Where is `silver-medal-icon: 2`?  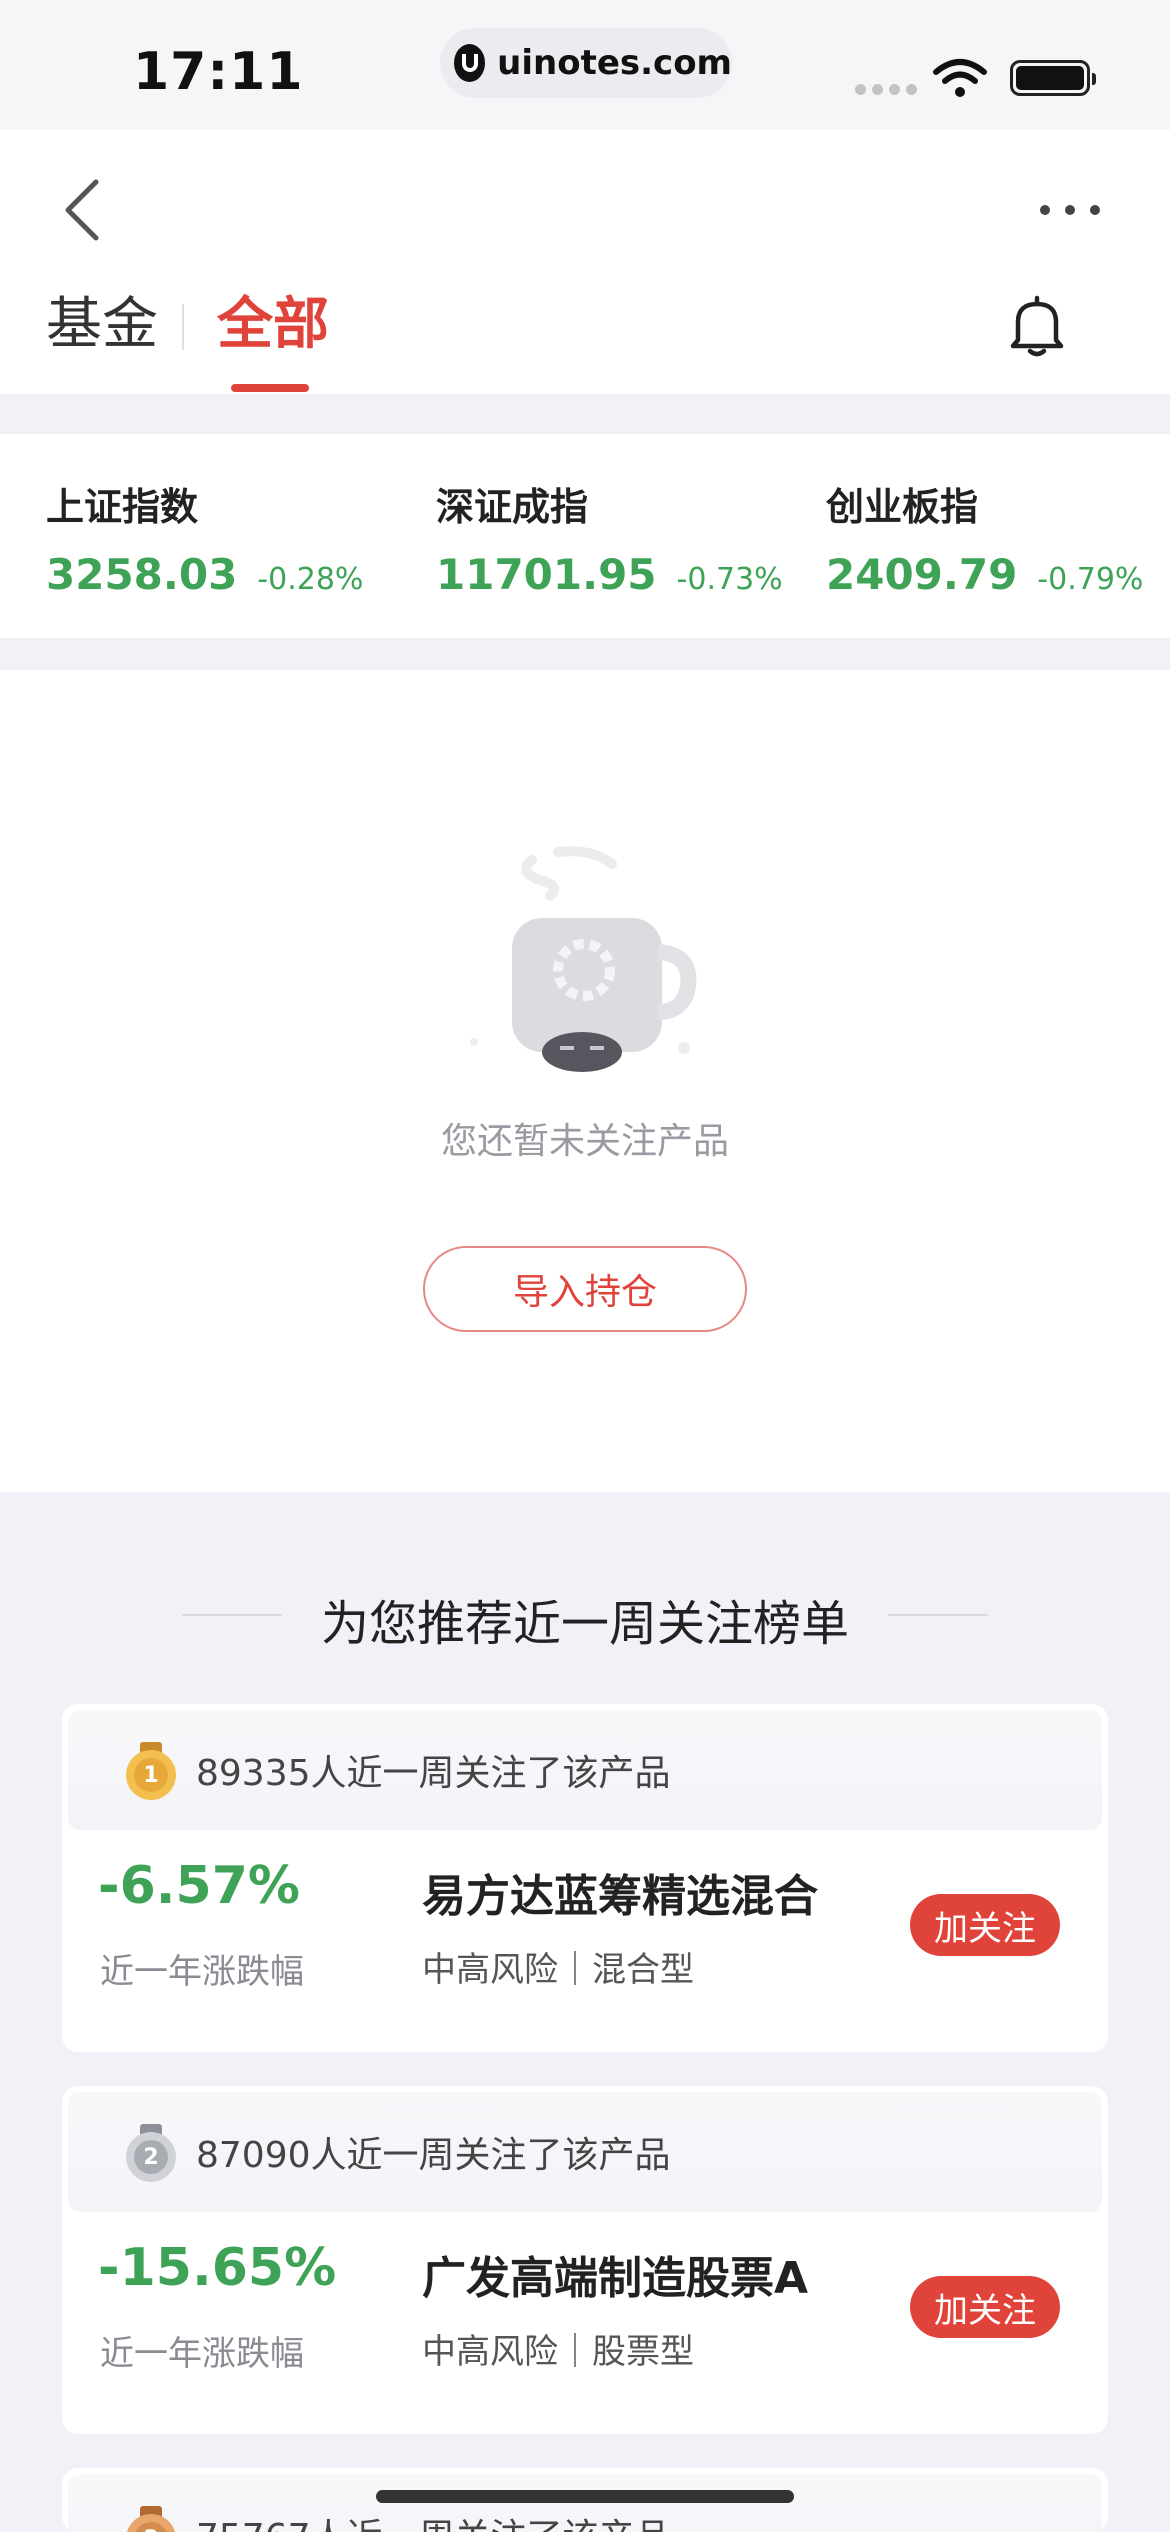
silver-medal-icon: 2 is located at coordinates (151, 2153).